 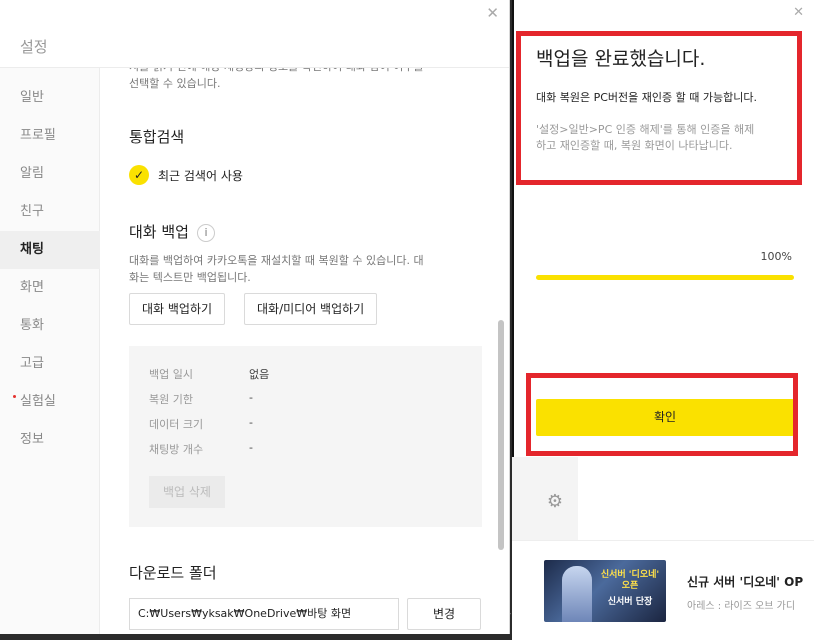 I want to click on progress-bar-fill, so click(x=665, y=277).